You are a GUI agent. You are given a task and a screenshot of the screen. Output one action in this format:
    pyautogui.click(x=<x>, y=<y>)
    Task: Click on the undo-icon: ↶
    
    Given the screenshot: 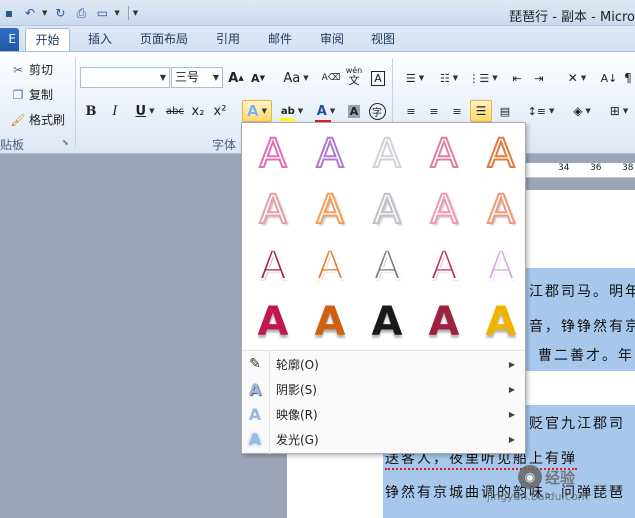 What is the action you would take?
    pyautogui.click(x=30, y=13)
    